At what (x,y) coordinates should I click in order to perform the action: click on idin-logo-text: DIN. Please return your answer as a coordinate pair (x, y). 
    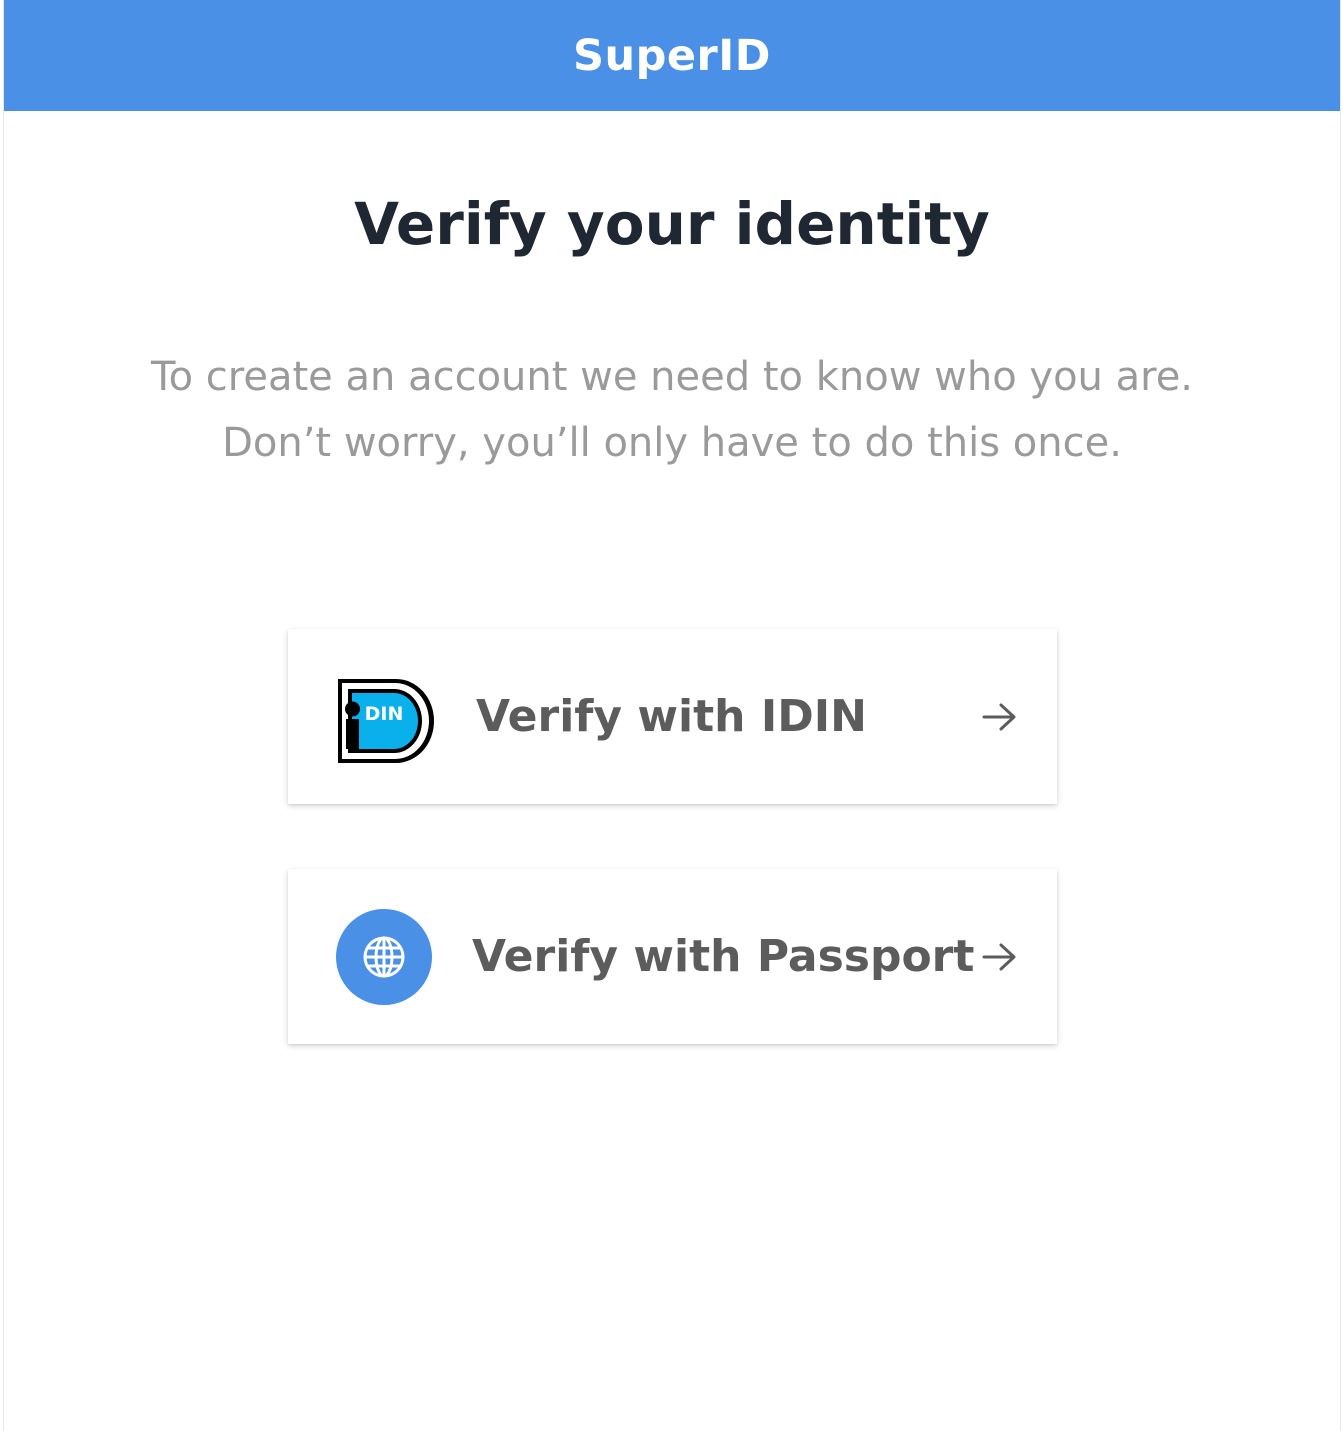
    Looking at the image, I should click on (384, 714).